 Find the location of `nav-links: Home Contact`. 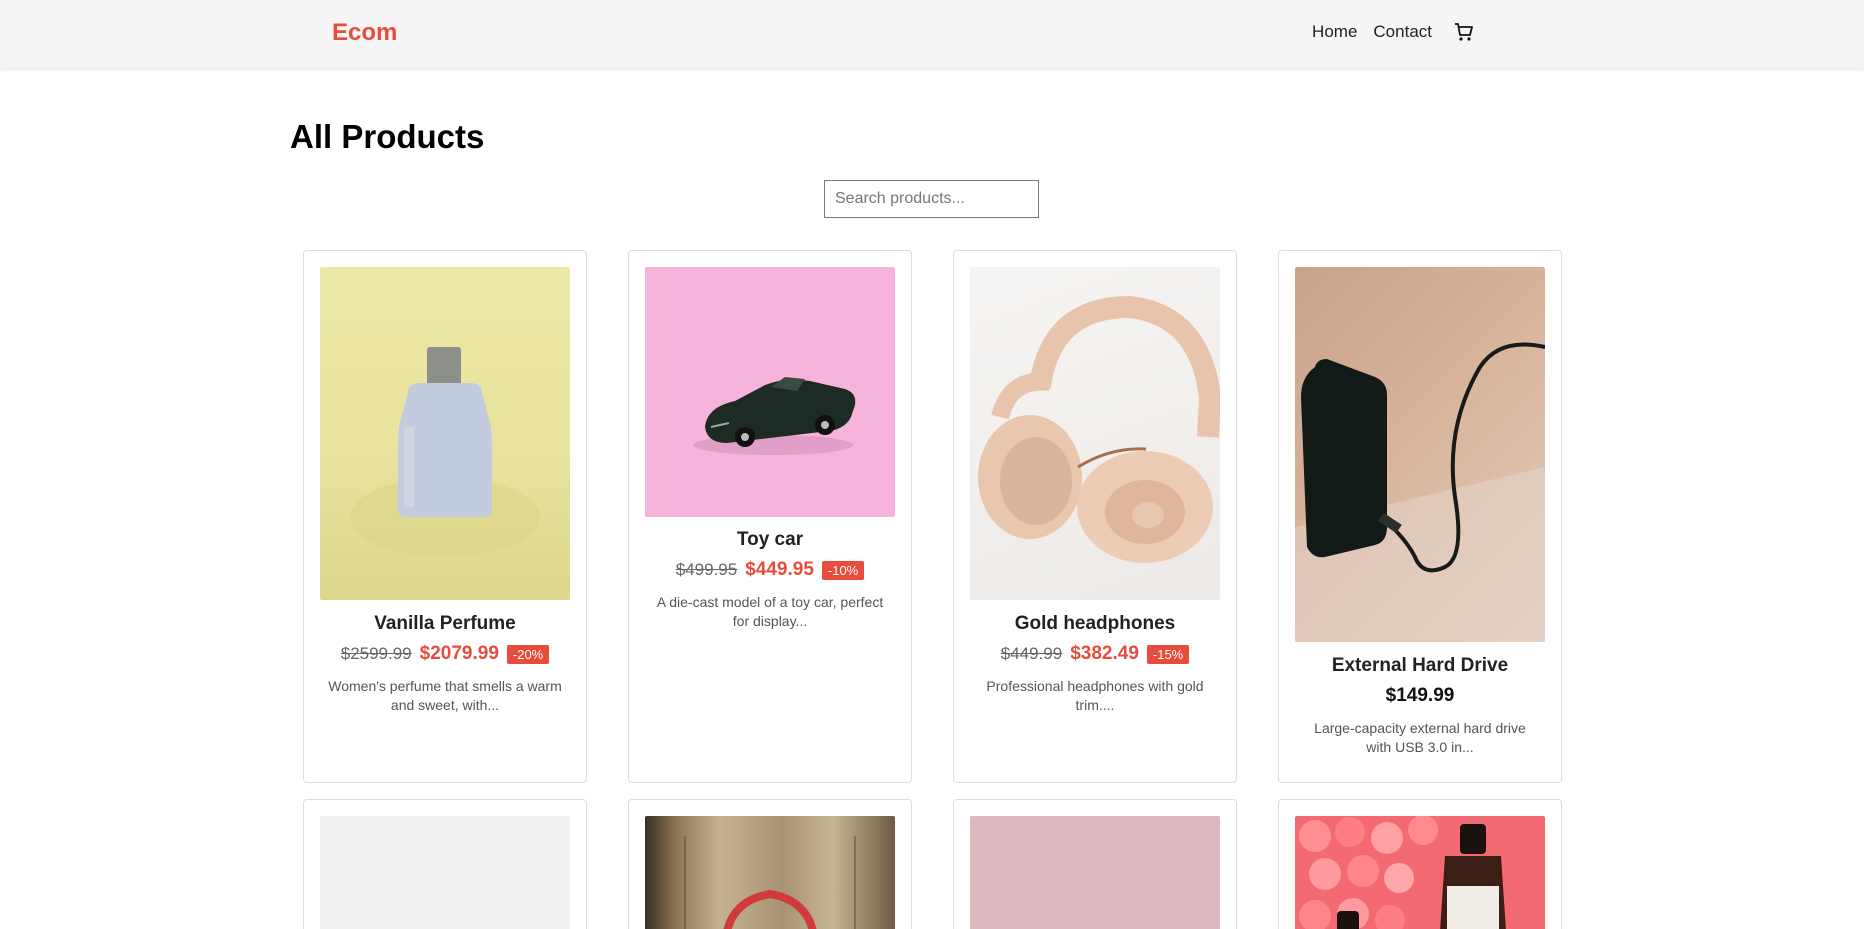

nav-links: Home Contact is located at coordinates (1393, 32).